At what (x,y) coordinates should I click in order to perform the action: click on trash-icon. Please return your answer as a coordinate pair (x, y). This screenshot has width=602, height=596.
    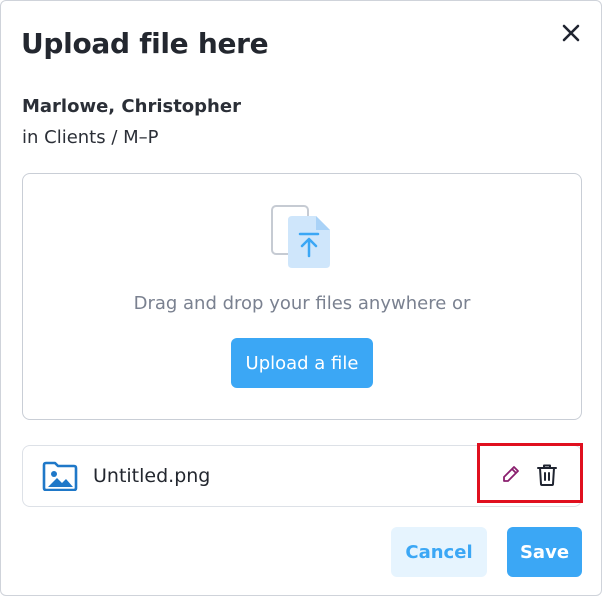
    Looking at the image, I should click on (547, 475).